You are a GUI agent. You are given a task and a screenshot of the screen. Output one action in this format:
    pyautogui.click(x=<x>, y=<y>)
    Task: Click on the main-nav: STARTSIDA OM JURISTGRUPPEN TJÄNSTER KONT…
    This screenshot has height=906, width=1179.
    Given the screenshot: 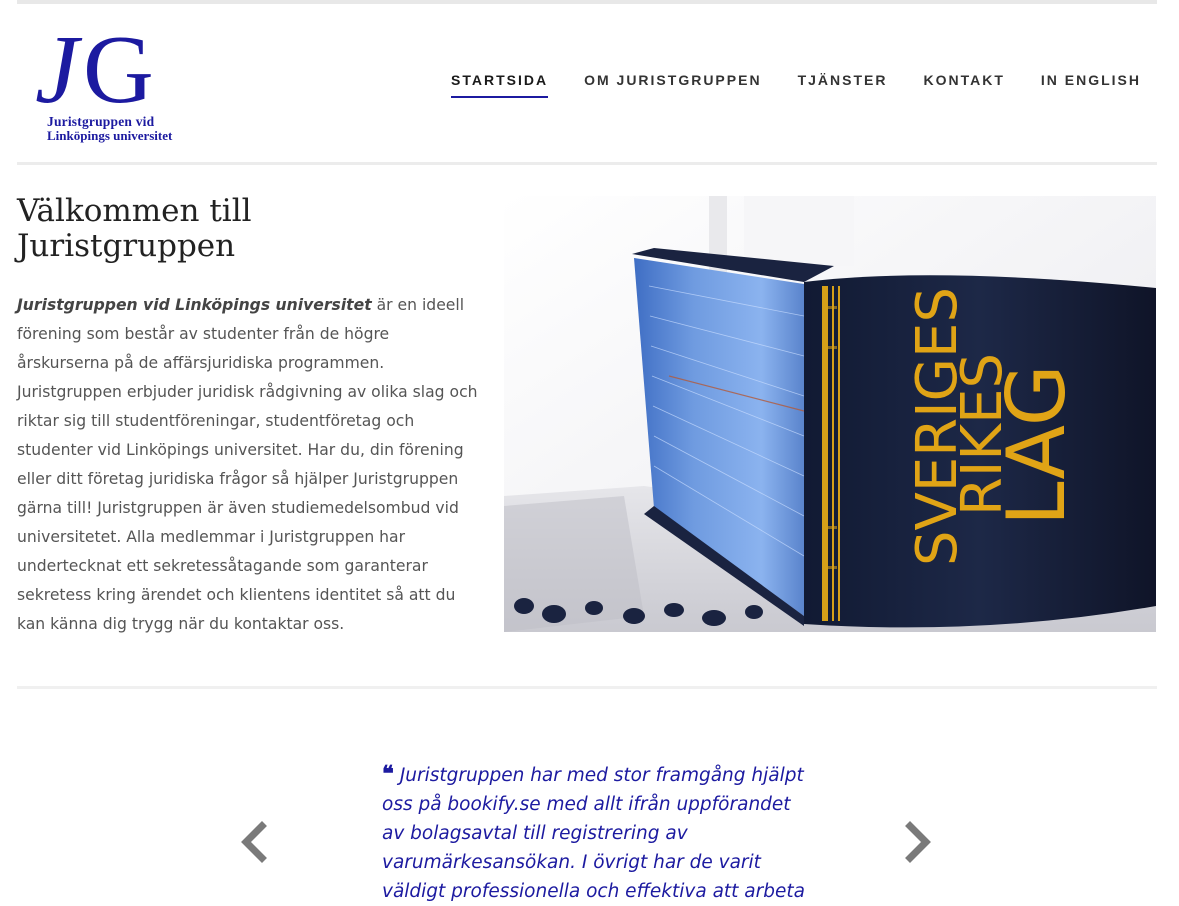 What is the action you would take?
    pyautogui.click(x=796, y=85)
    